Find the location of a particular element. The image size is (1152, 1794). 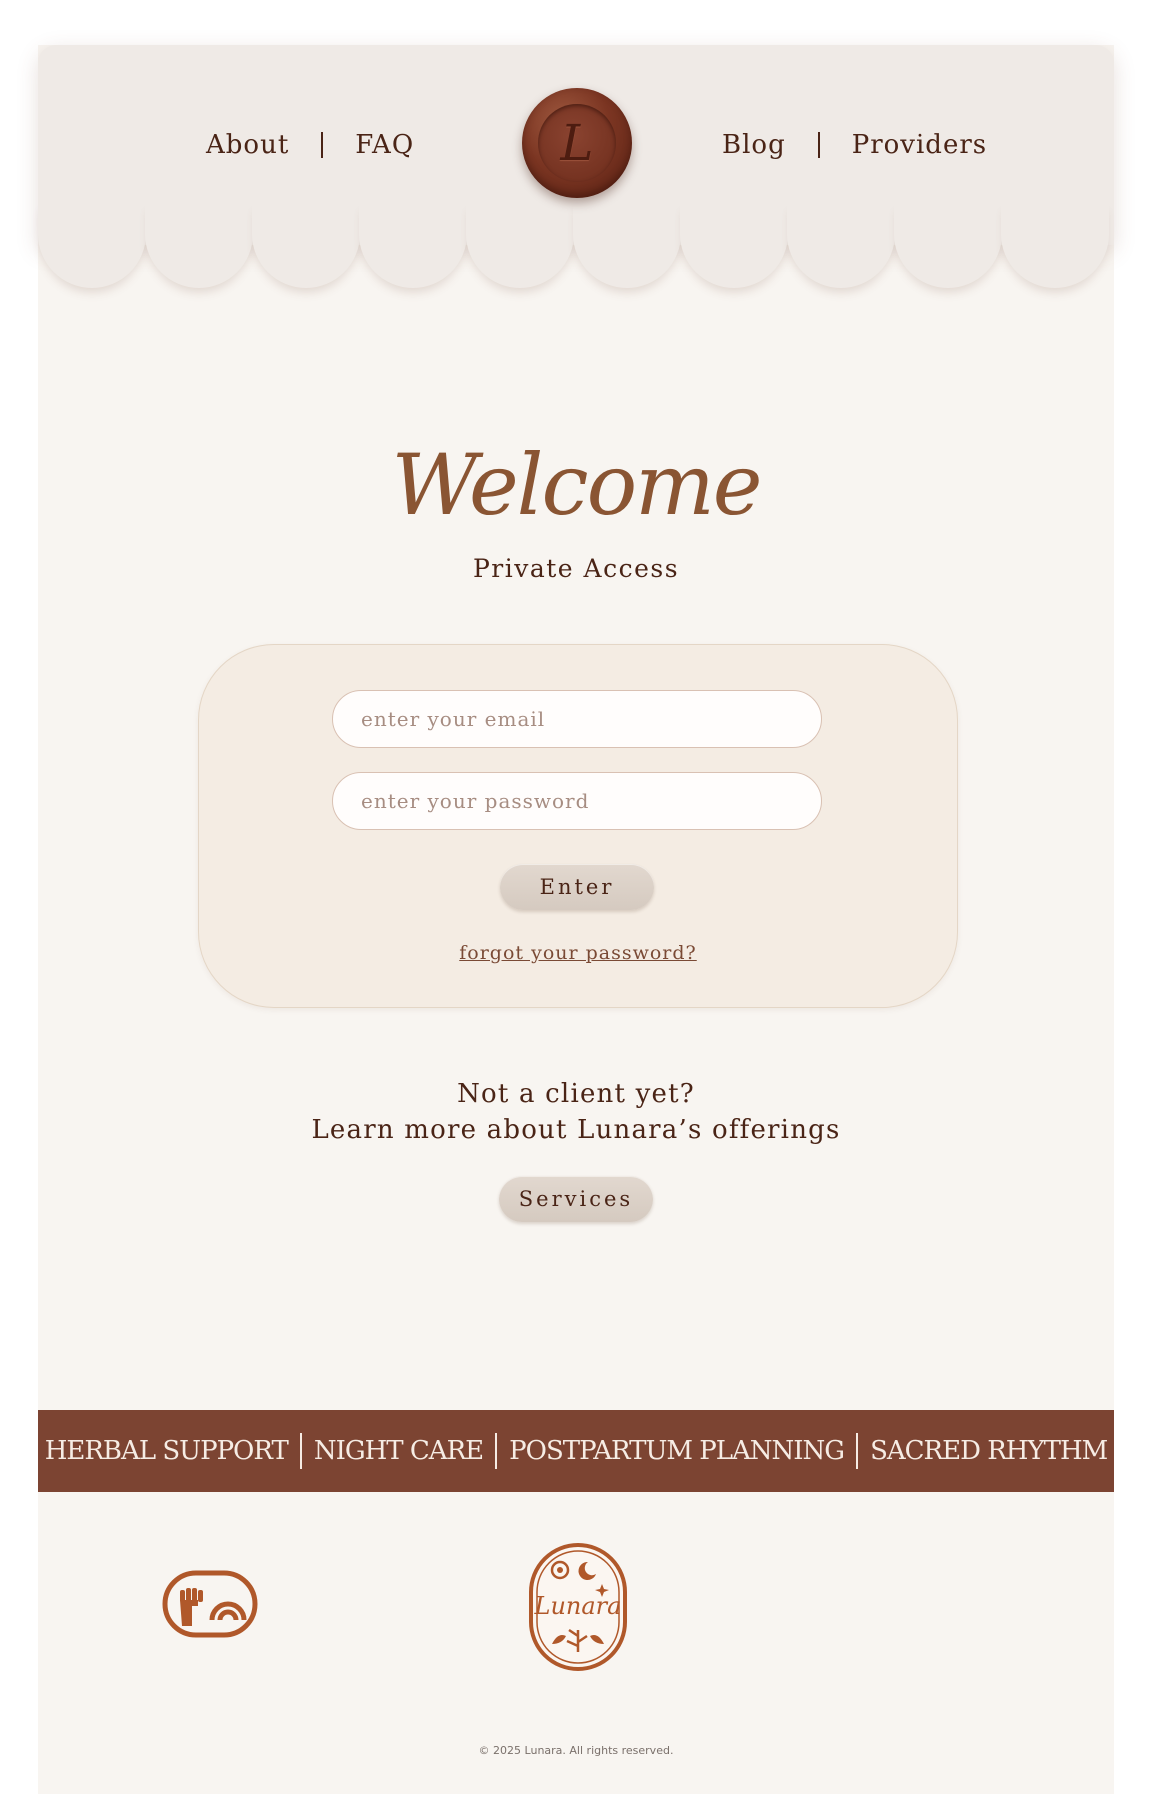

nav-right: Blog Providers is located at coordinates (854, 145).